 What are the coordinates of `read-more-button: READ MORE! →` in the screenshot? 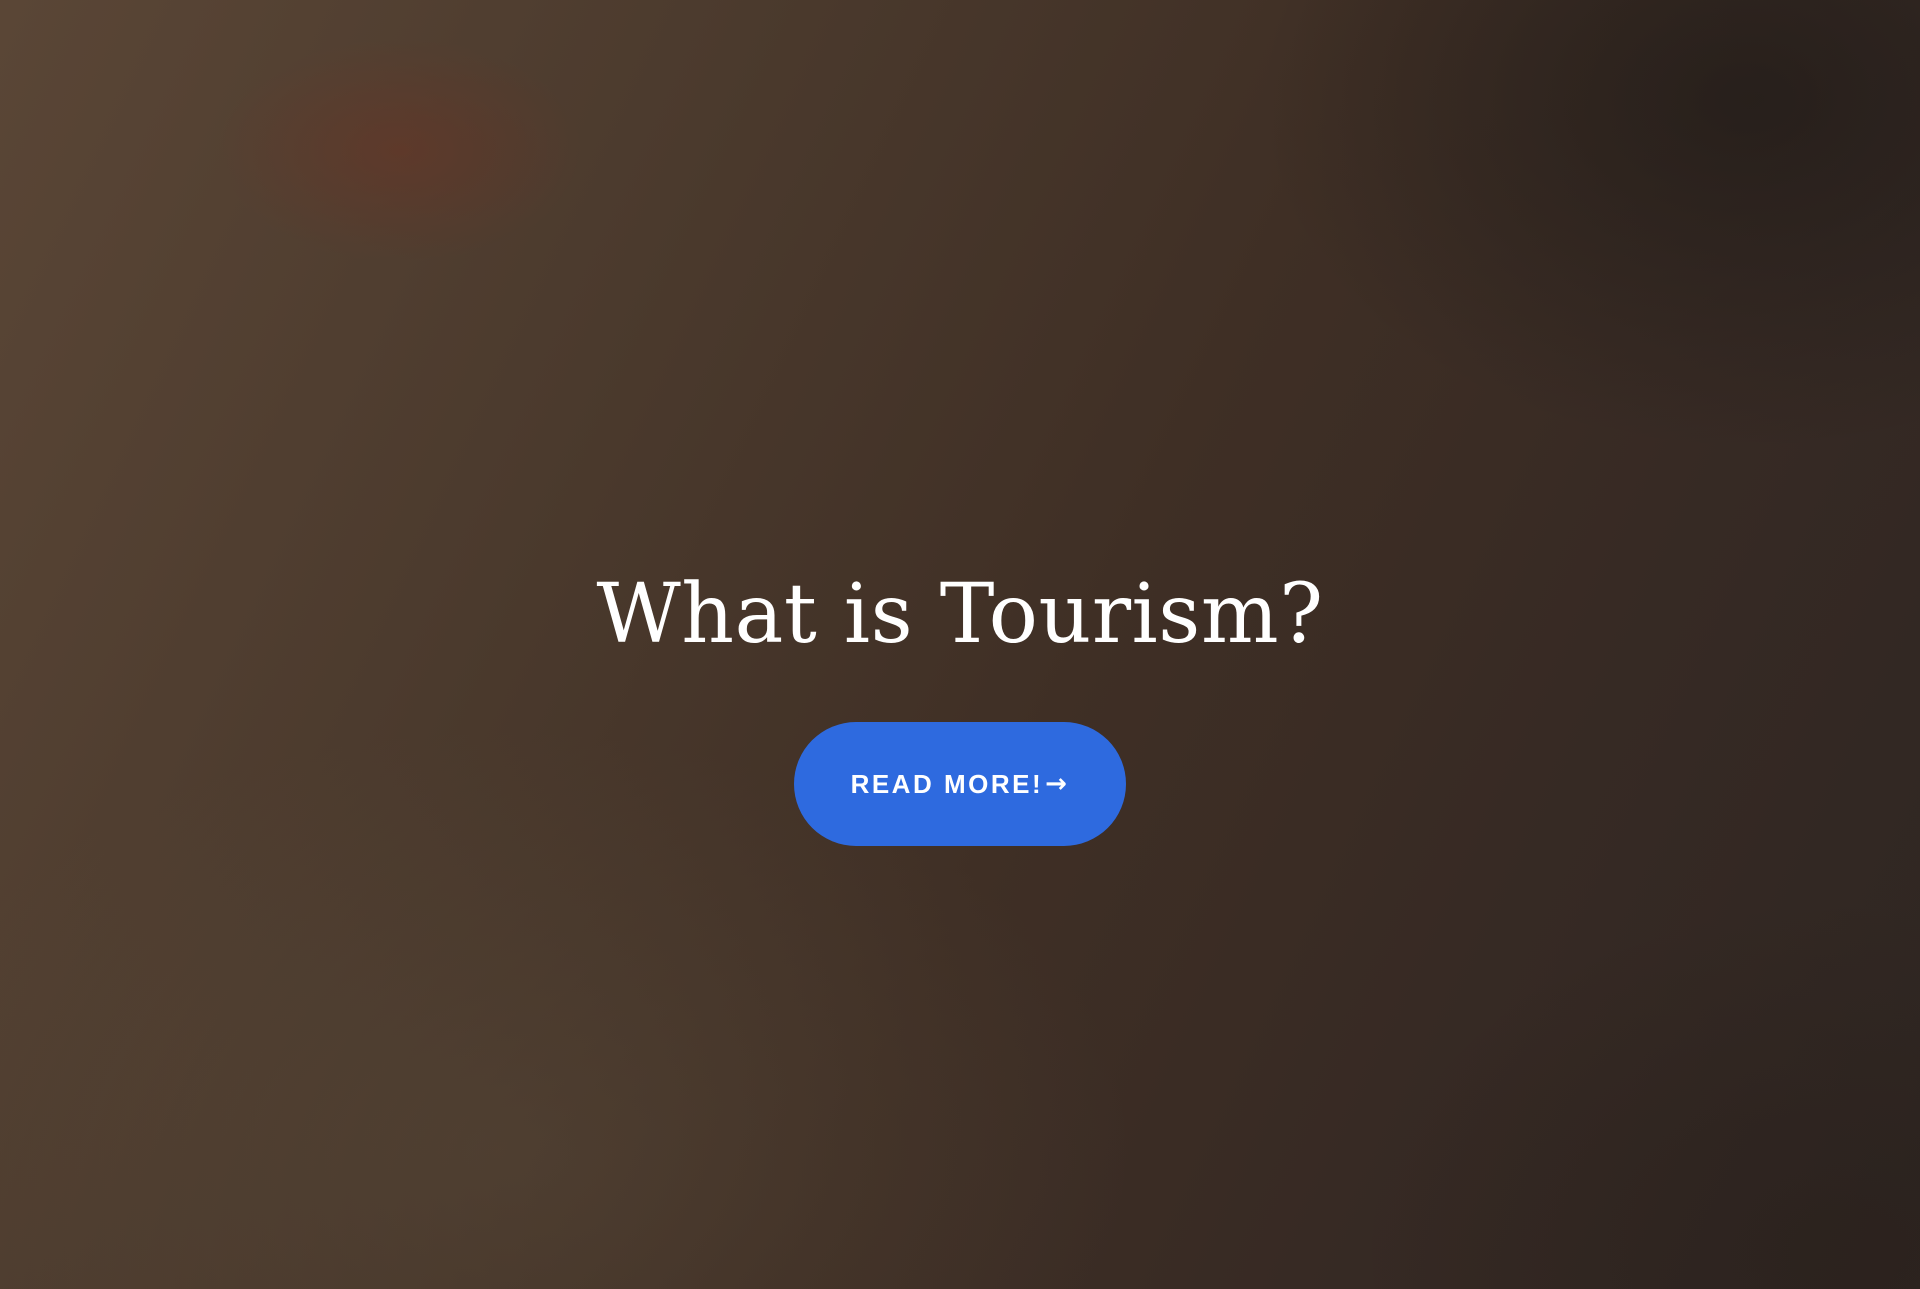 It's located at (960, 784).